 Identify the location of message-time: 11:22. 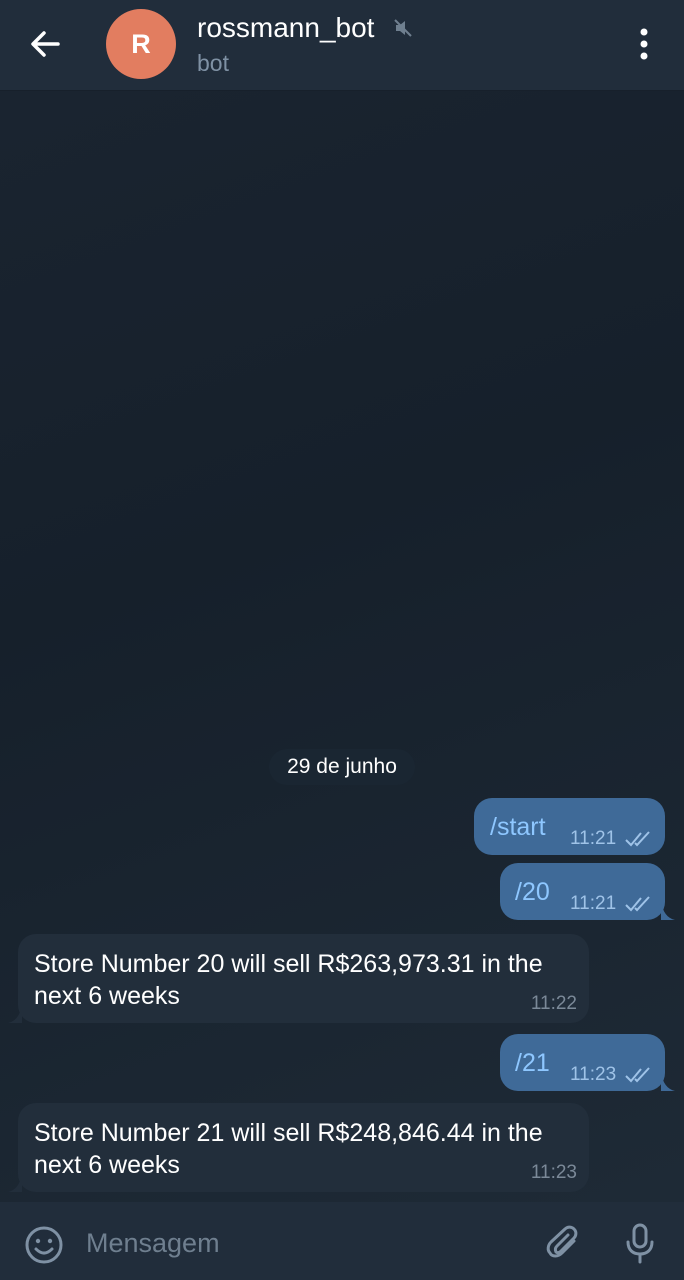
(553, 1003).